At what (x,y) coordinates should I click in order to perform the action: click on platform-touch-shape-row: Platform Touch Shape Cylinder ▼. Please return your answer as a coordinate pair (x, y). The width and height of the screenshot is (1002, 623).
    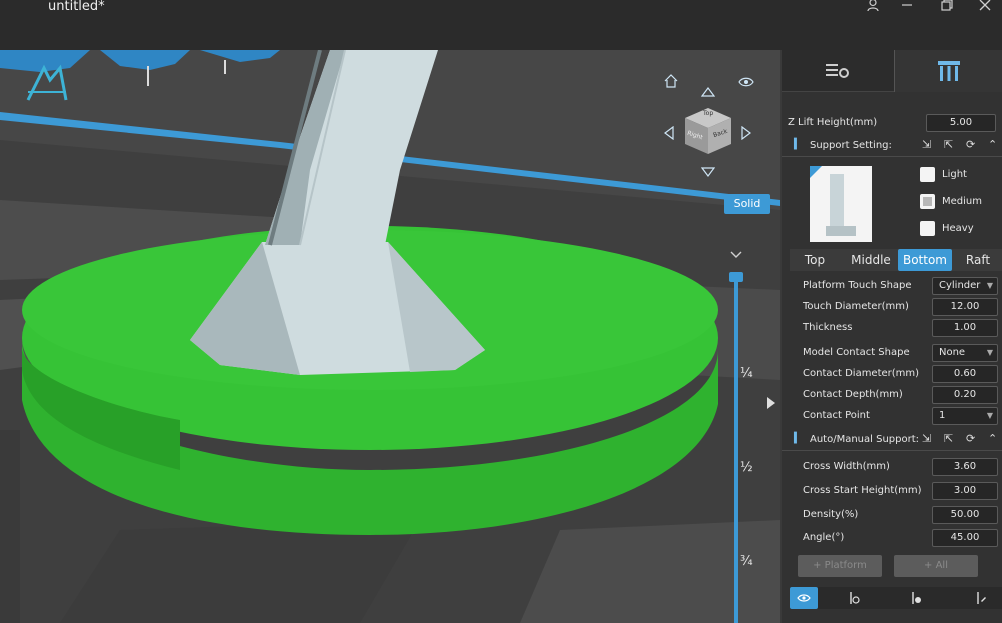
    Looking at the image, I should click on (892, 286).